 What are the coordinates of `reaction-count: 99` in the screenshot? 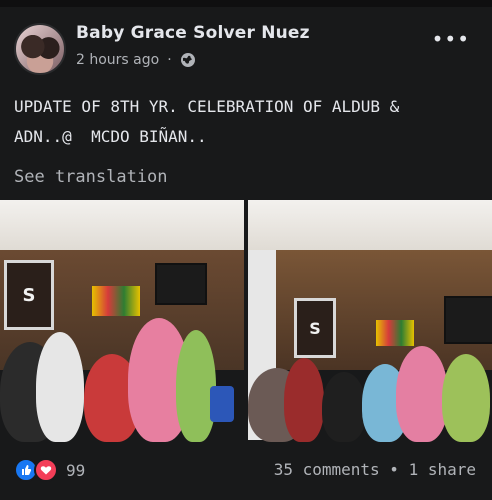 It's located at (75, 470).